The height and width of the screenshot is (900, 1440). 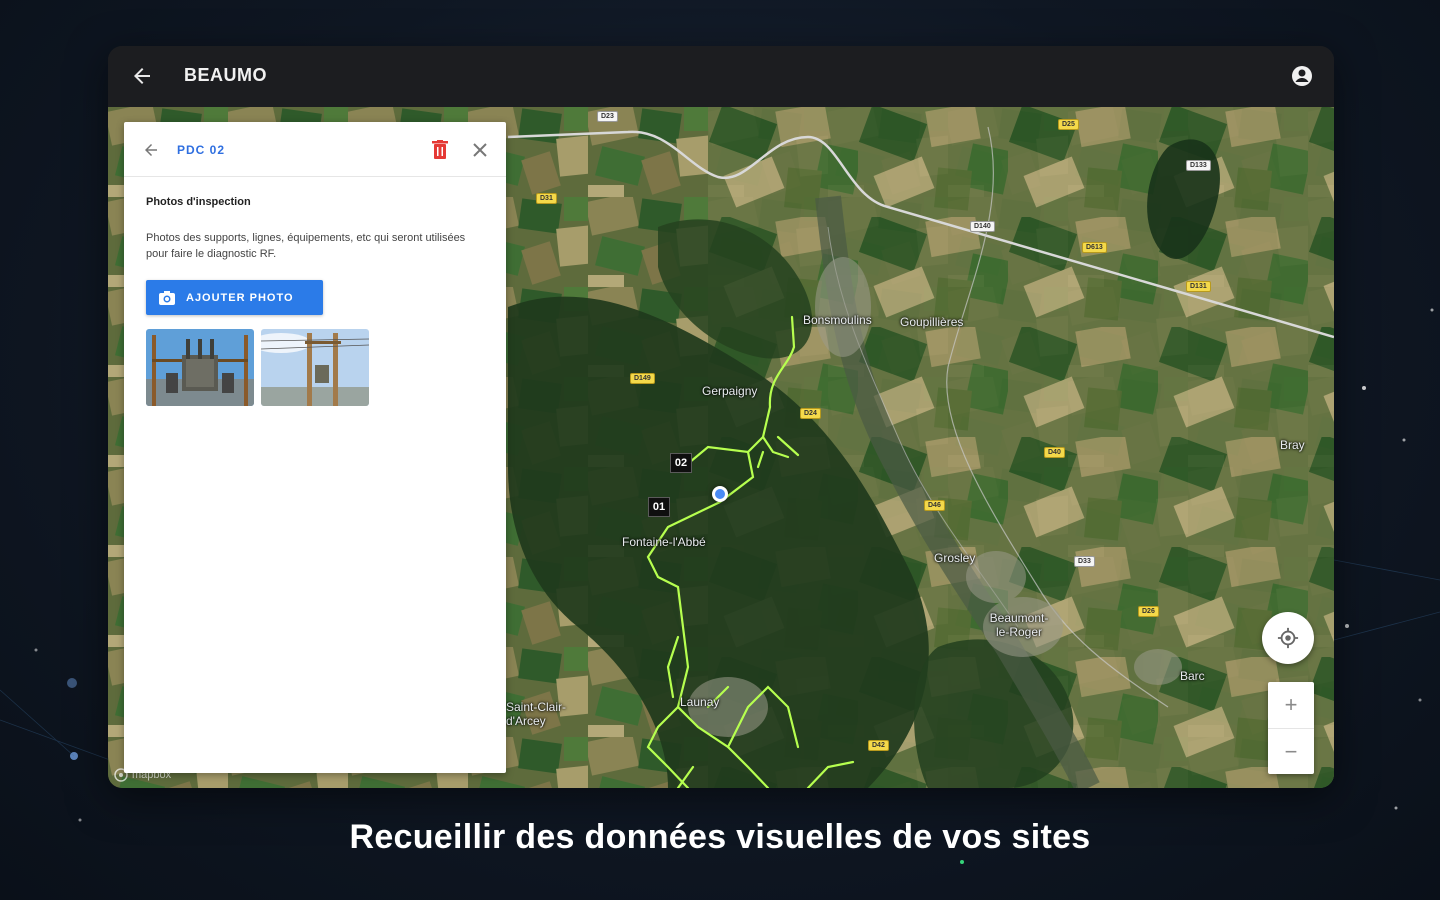 I want to click on map-label-grosley: Grosley, so click(x=955, y=558).